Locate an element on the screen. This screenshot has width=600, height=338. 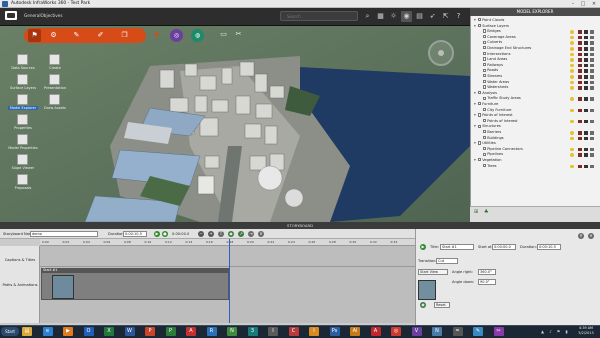
angle-right-field: 360.0° is located at coordinates (487, 272).